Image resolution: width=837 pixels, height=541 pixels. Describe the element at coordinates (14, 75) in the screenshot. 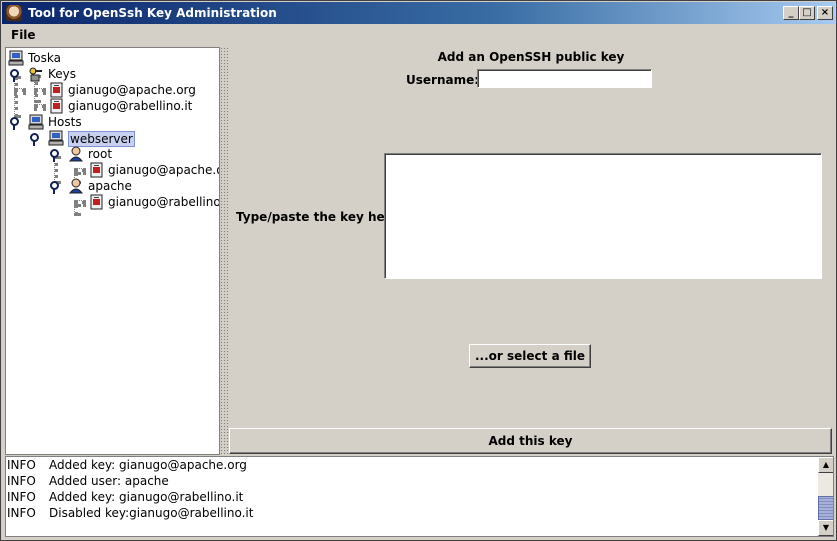

I see `expand-toggle-keys` at that location.